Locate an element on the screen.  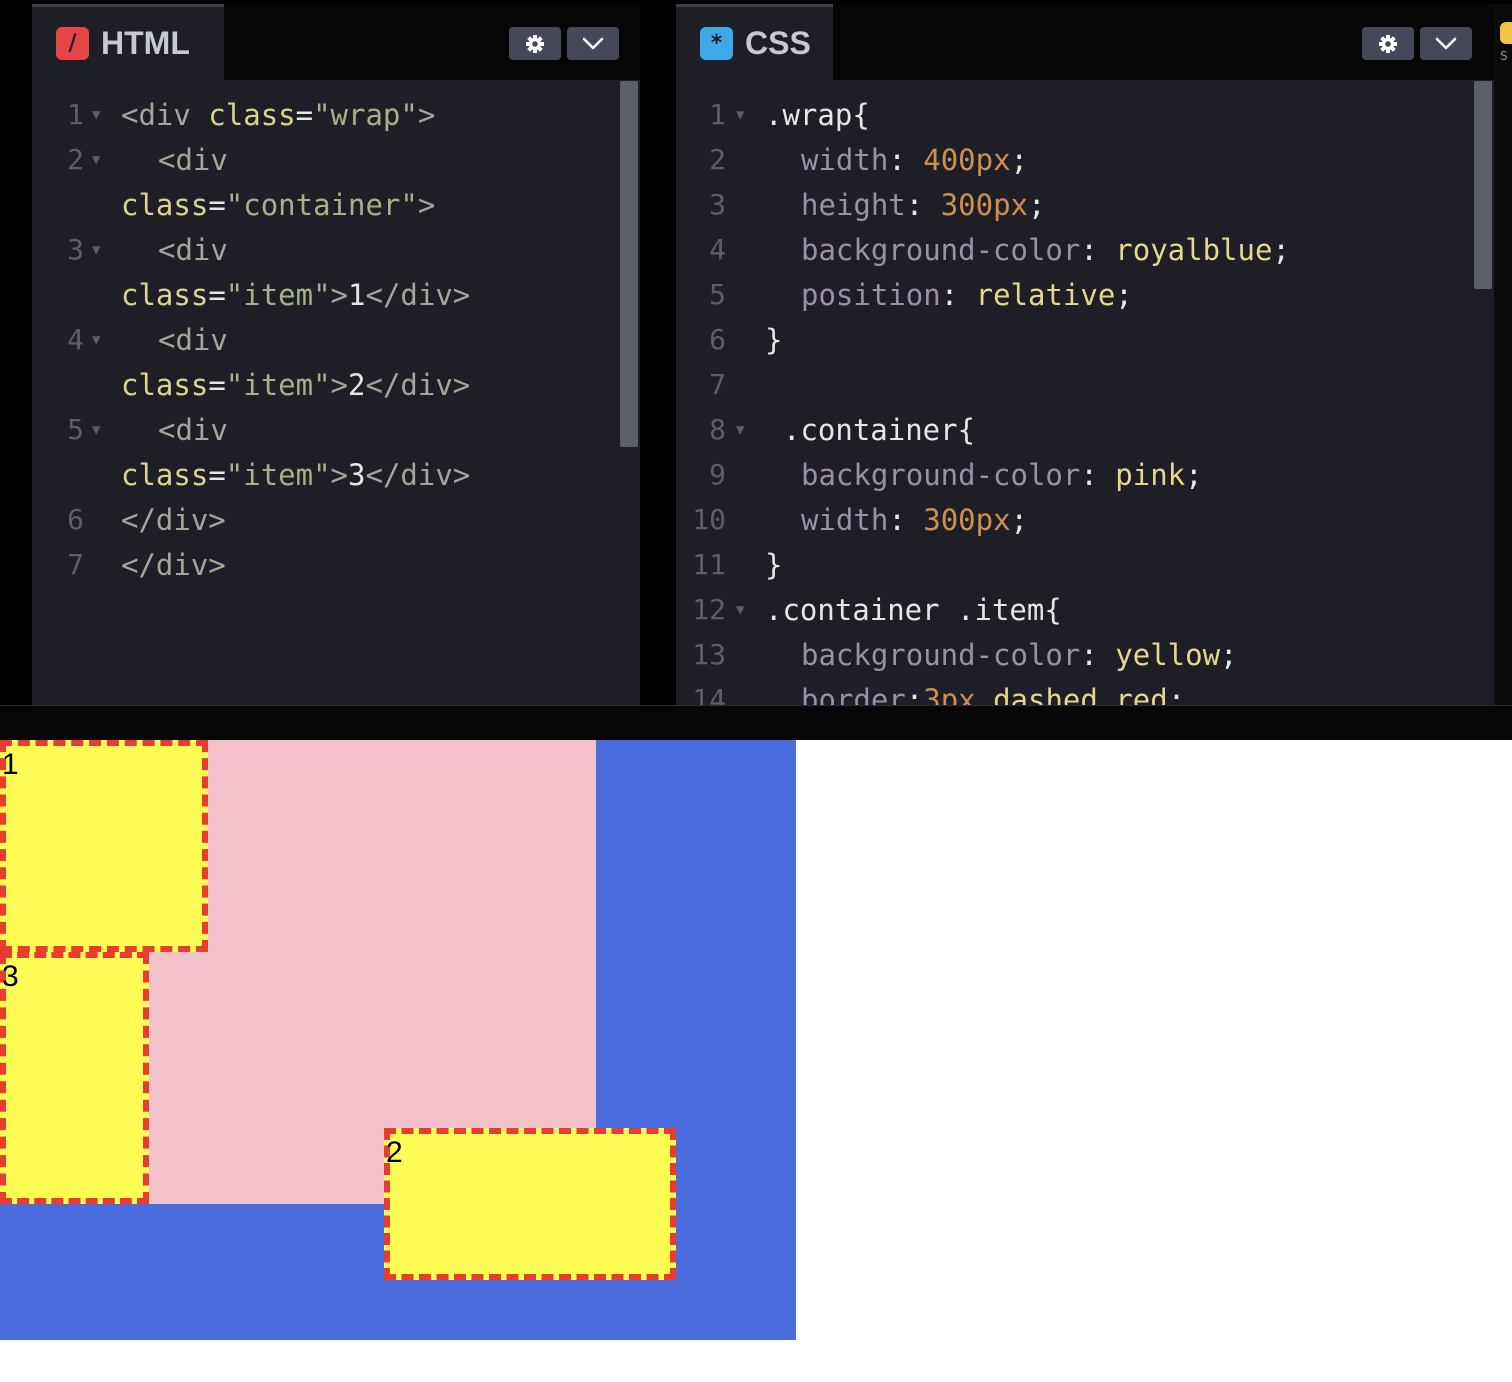
code-line: 10 width: 300px; is located at coordinates (1085, 519).